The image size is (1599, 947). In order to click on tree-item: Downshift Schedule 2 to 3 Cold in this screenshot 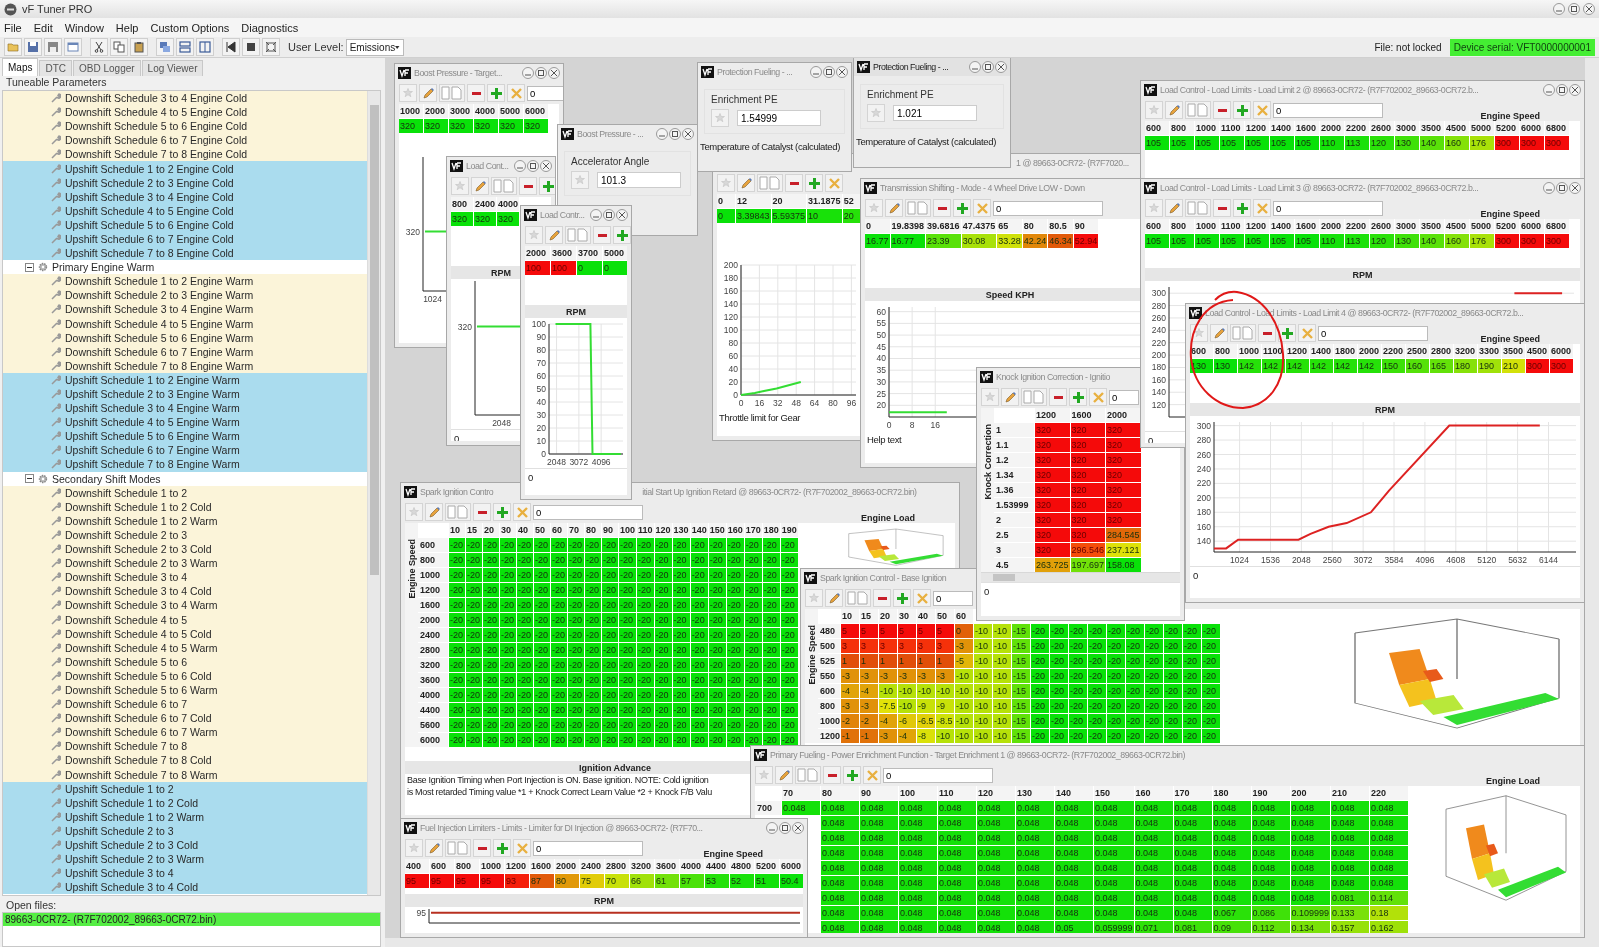, I will do `click(185, 549)`.